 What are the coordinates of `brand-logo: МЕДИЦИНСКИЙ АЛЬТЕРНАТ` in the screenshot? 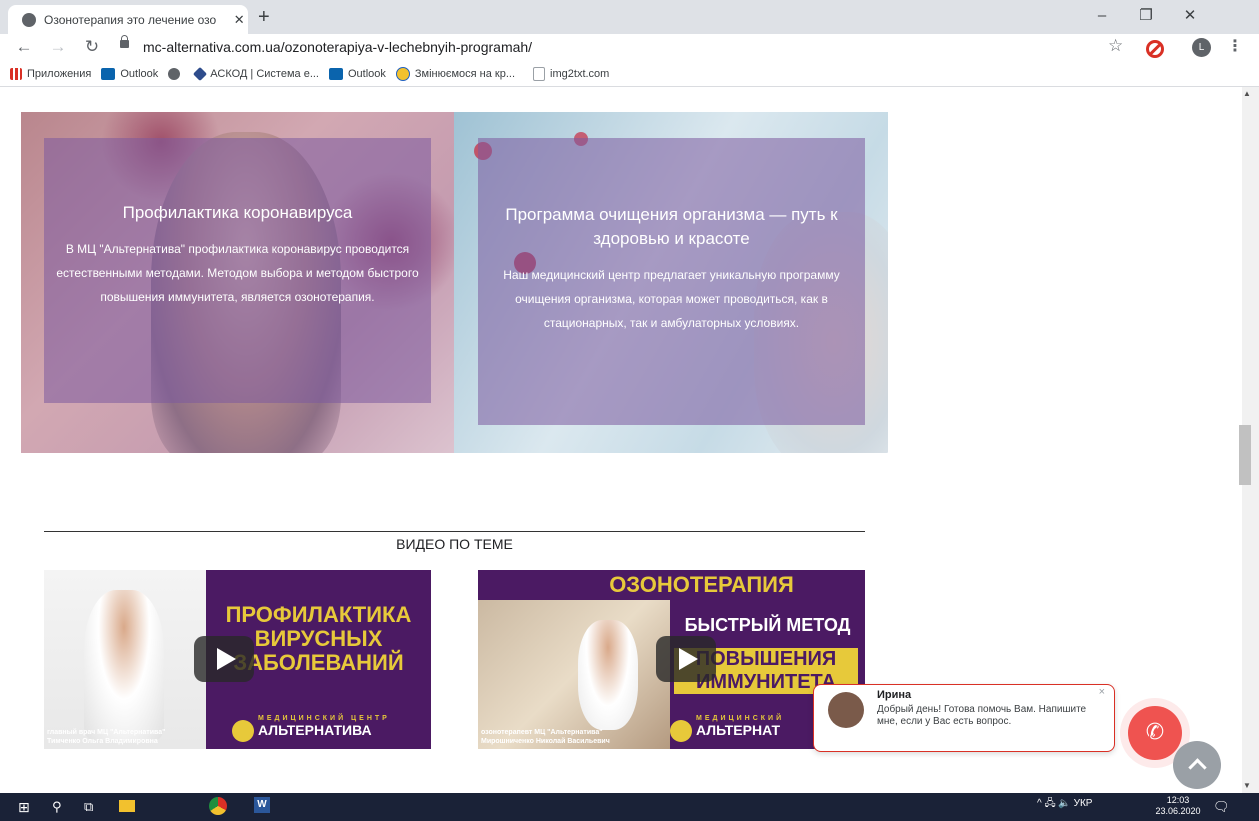 It's located at (740, 726).